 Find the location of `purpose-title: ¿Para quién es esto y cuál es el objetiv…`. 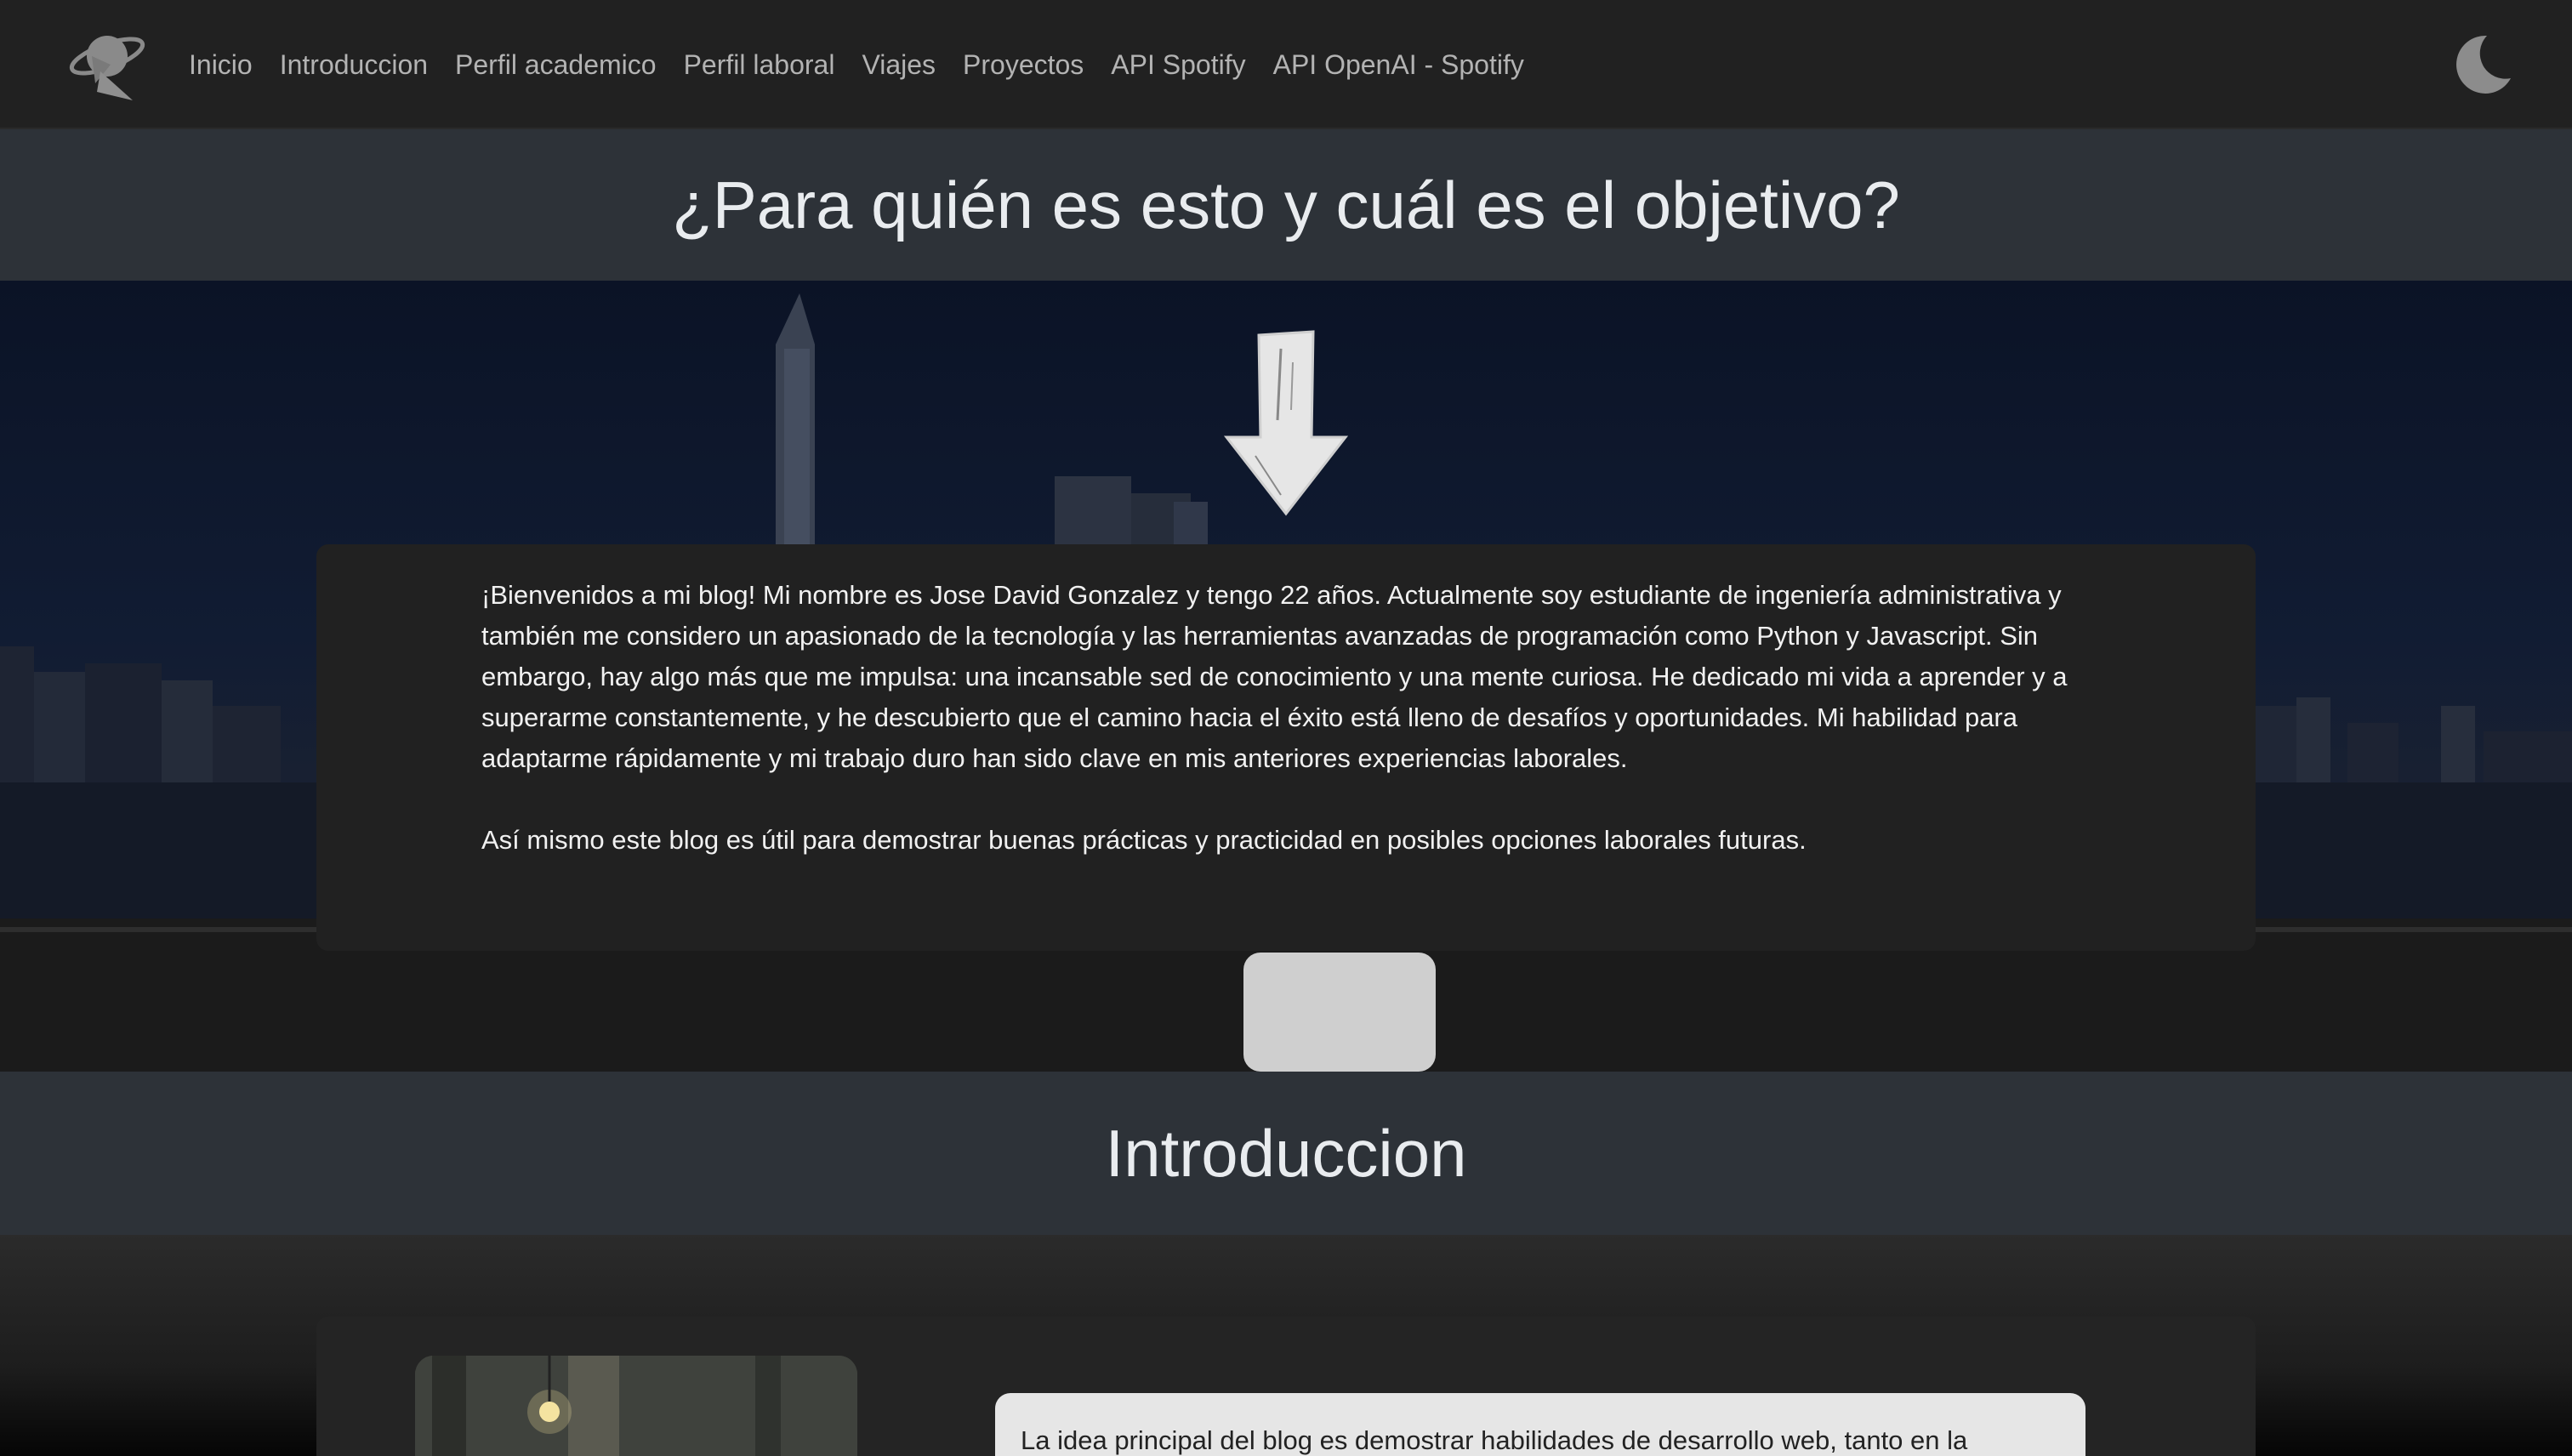

purpose-title: ¿Para quién es esto y cuál es el objetiv… is located at coordinates (1286, 204).